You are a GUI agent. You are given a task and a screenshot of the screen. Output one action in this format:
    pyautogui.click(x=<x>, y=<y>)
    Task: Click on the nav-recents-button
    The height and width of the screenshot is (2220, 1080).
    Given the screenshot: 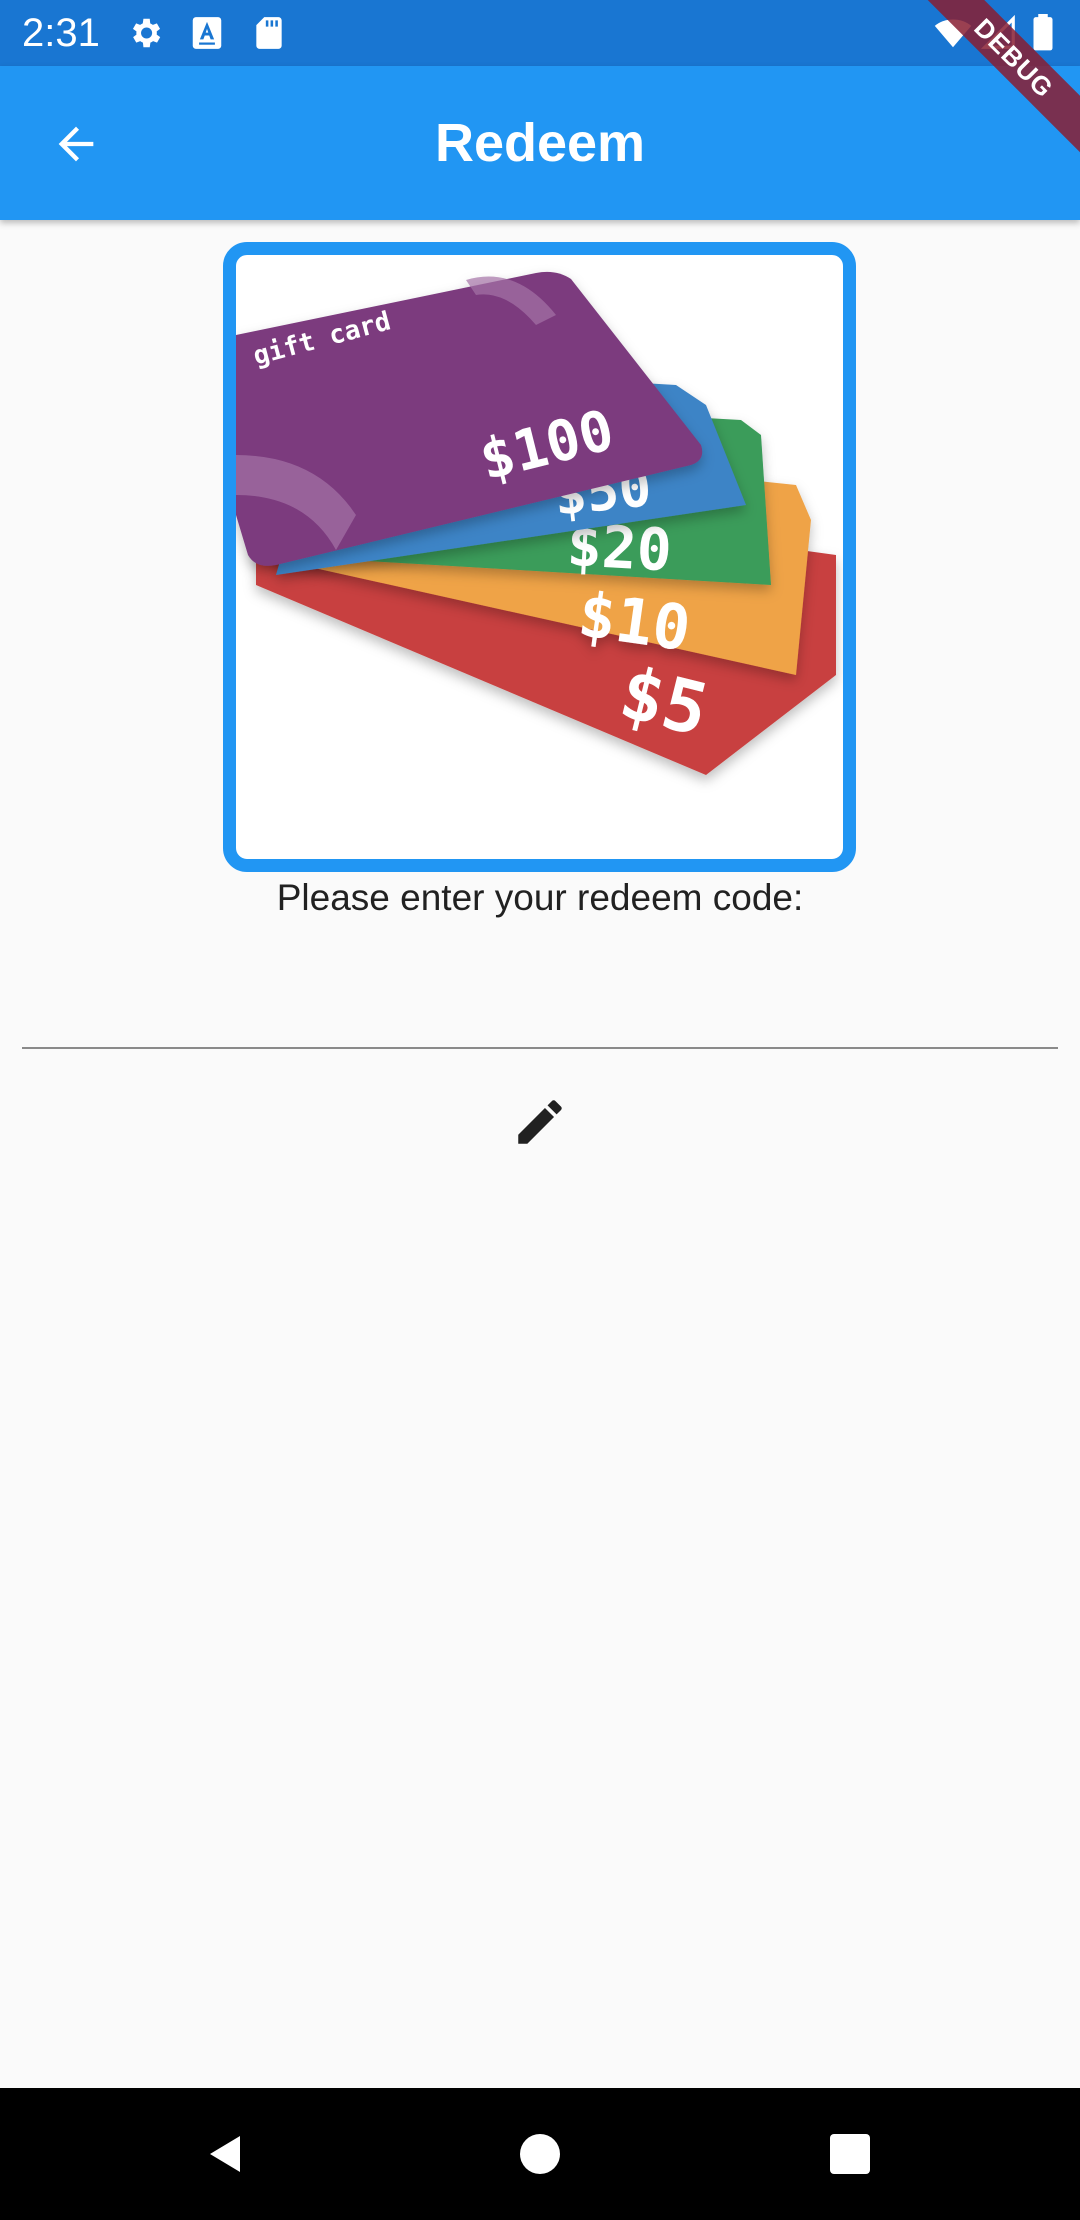 What is the action you would take?
    pyautogui.click(x=850, y=2154)
    